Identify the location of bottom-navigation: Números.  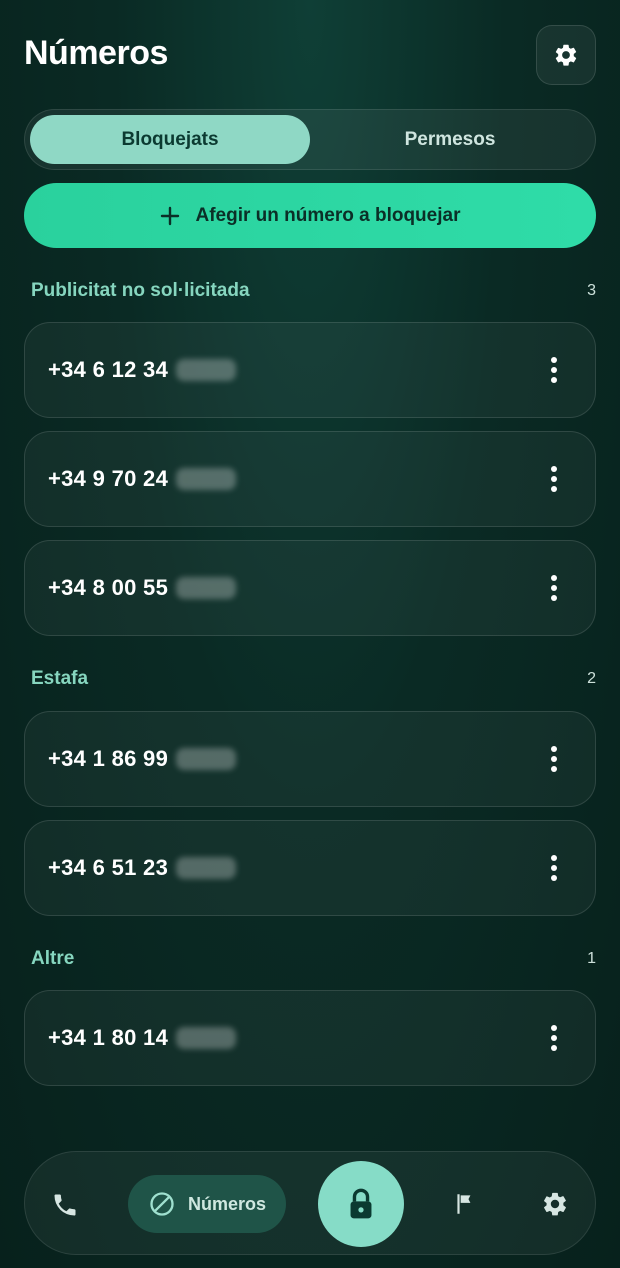
(310, 1203).